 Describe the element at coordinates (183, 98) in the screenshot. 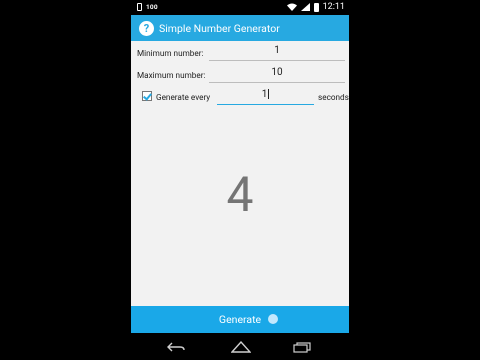

I see `generate-every-label: Generate every` at that location.